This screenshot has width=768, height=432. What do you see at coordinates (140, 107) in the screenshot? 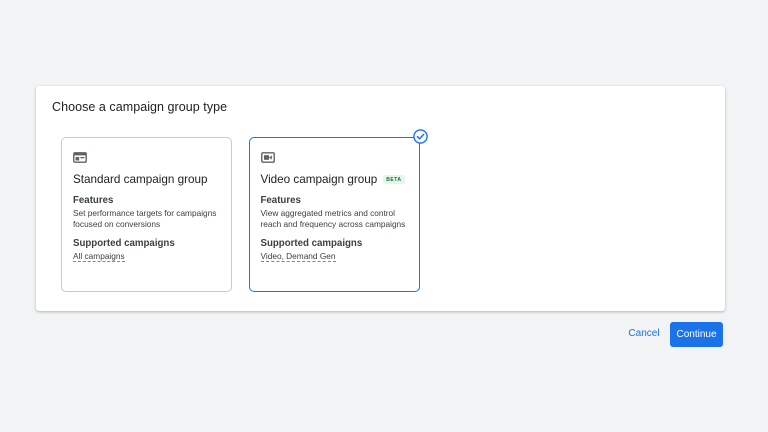
I see `panel-title: Choose a campaign group type` at bounding box center [140, 107].